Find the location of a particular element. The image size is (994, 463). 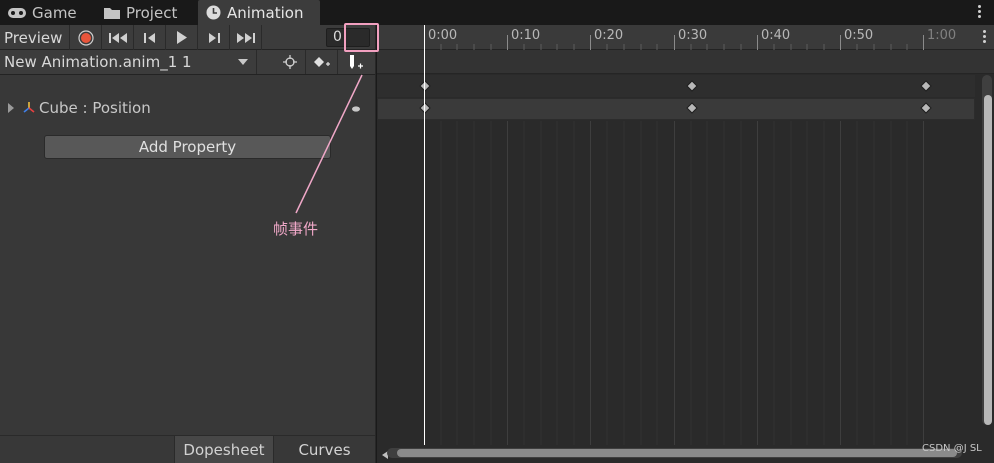

event-track is located at coordinates (685, 62).